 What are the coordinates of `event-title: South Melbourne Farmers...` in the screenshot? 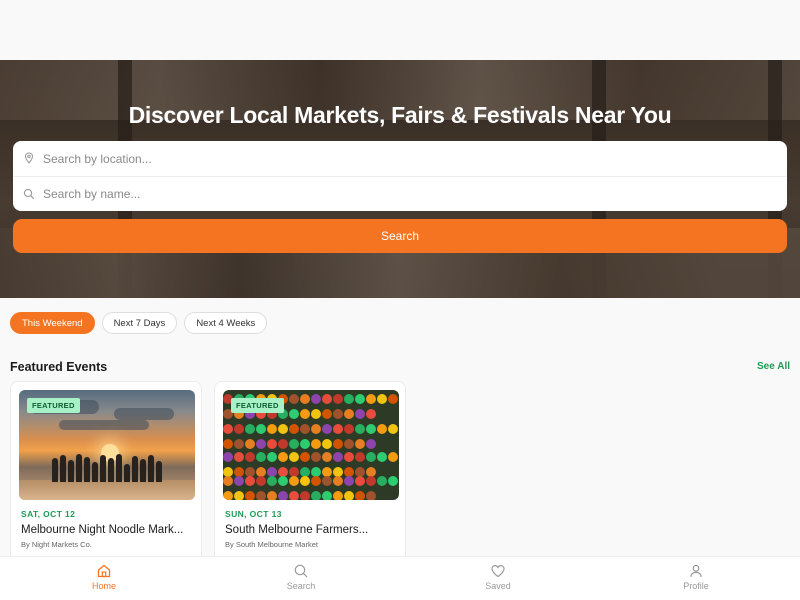 It's located at (297, 530).